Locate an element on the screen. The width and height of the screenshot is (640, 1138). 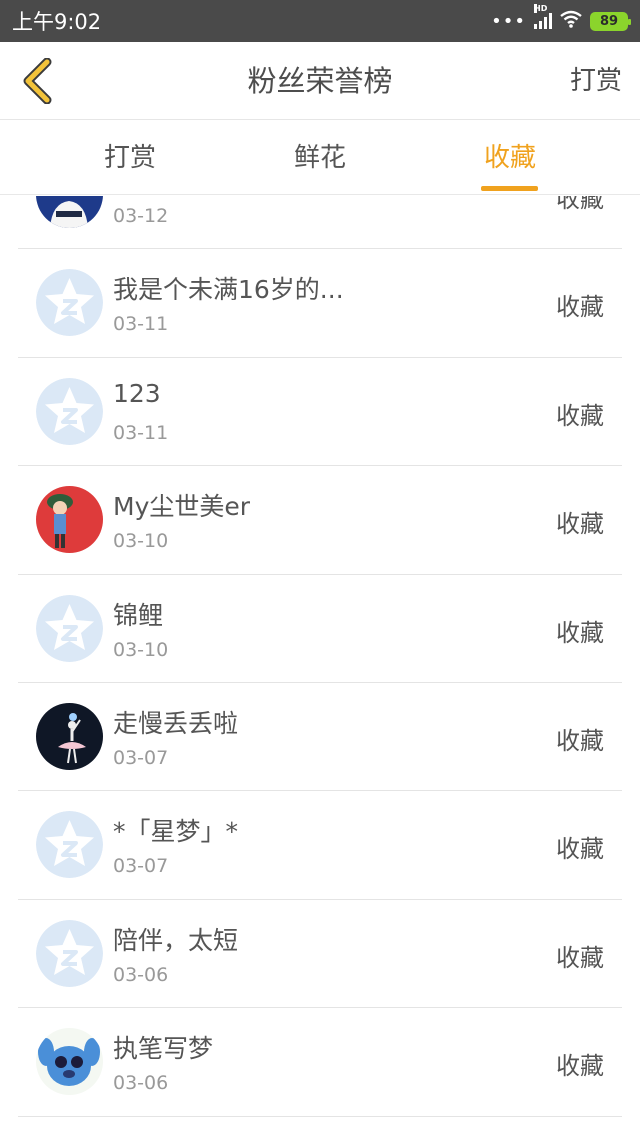
active-tab-indicator is located at coordinates (509, 188).